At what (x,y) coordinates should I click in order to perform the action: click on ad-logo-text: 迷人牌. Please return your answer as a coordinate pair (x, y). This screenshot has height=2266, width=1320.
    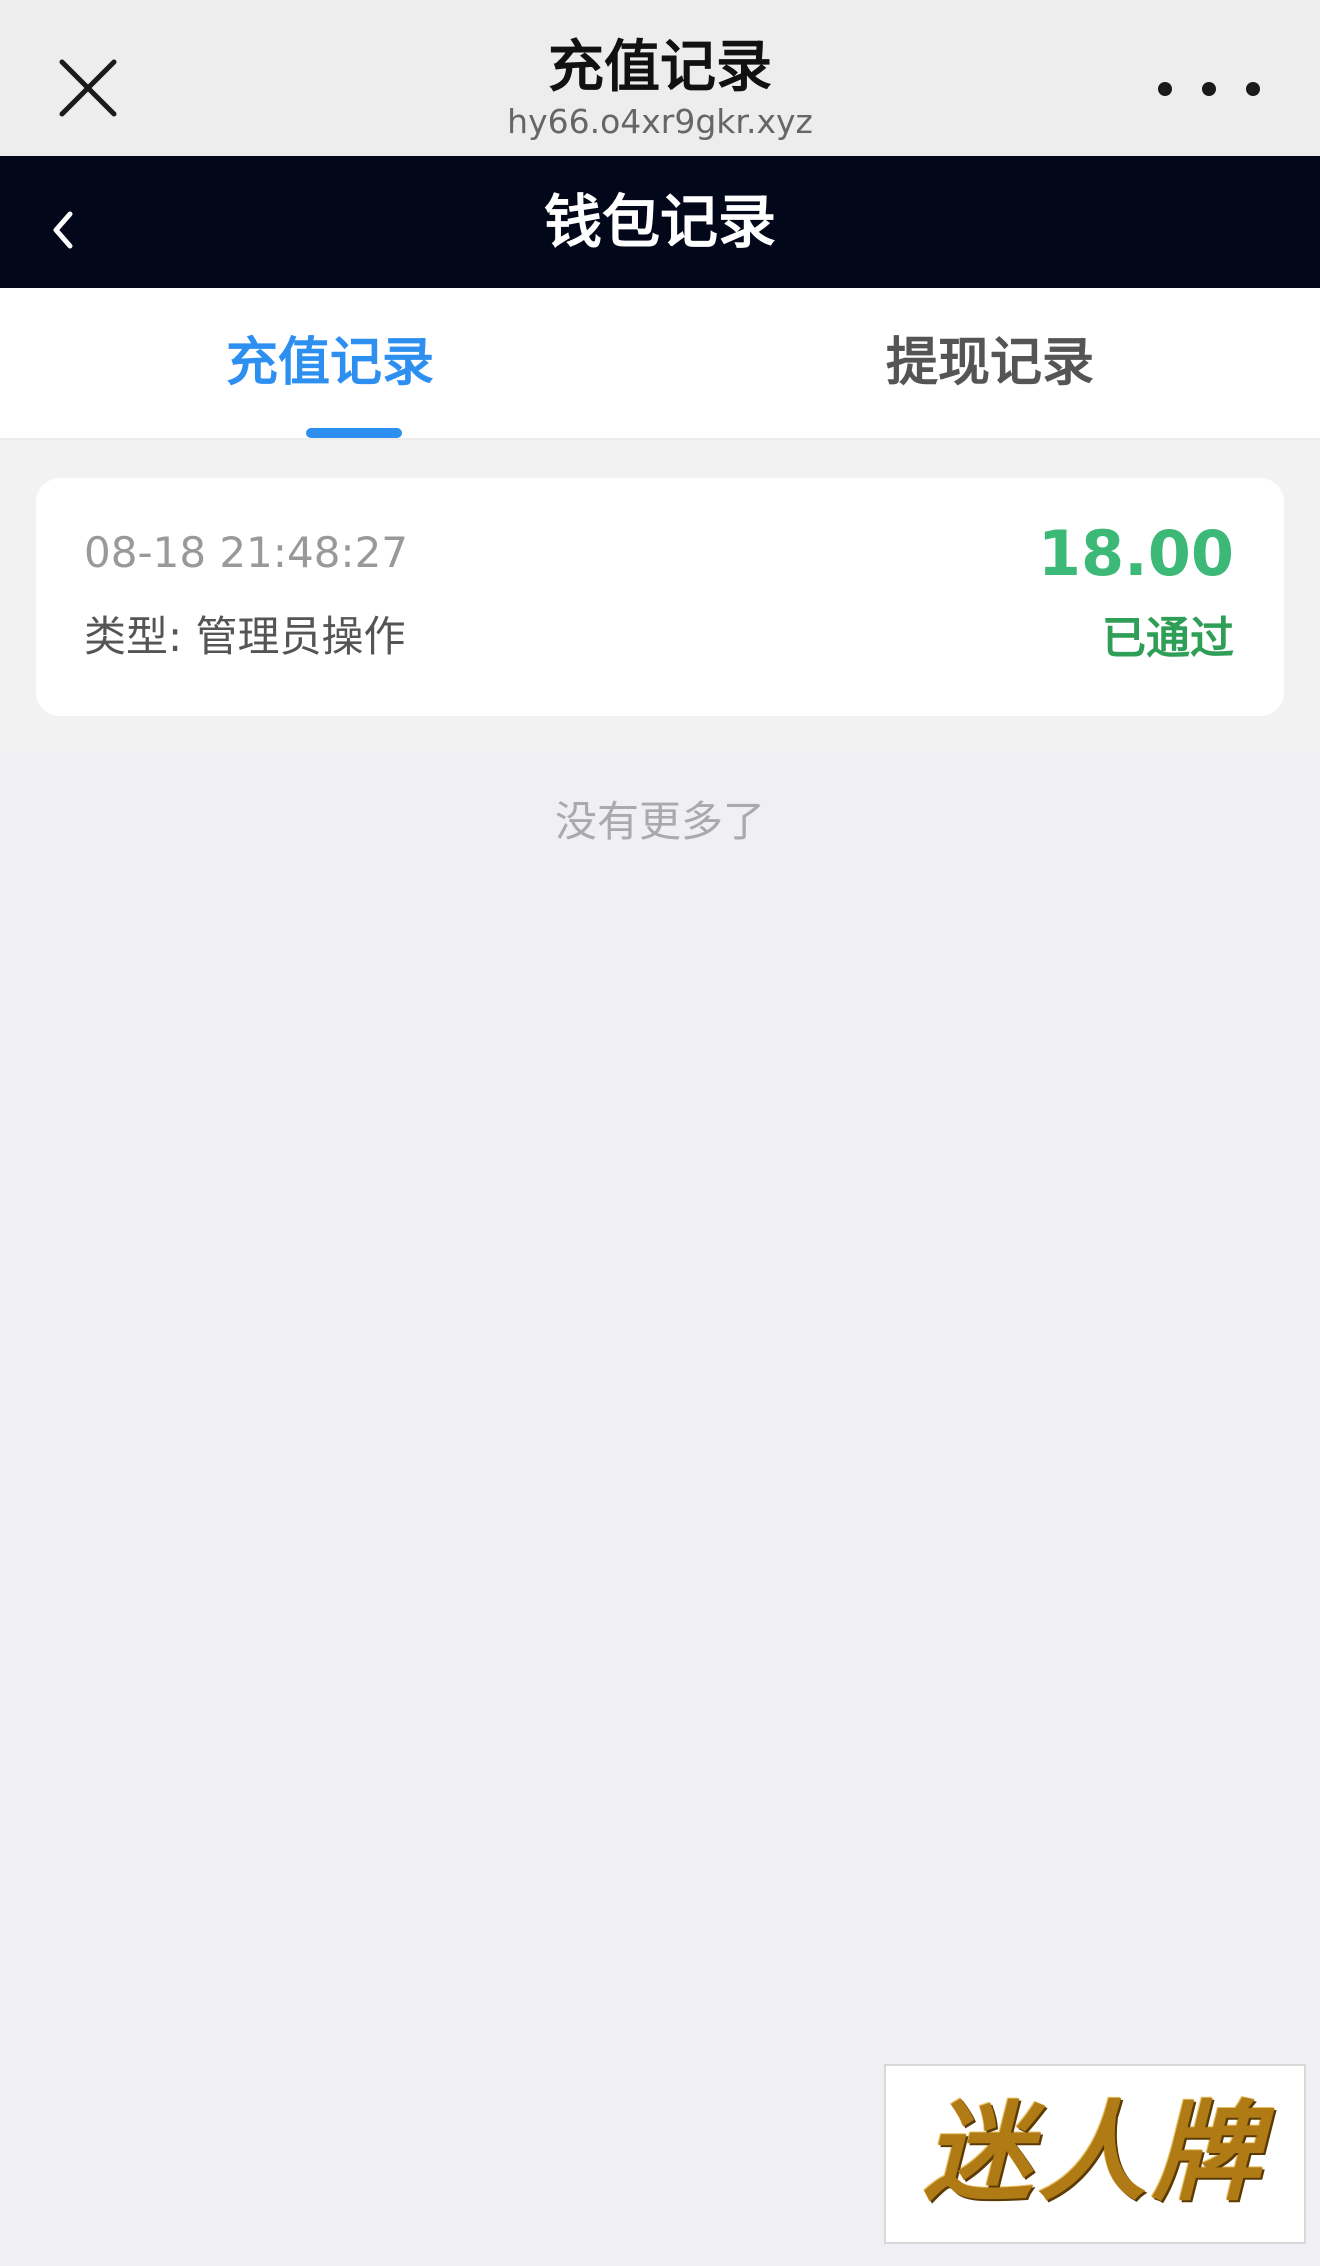
    Looking at the image, I should click on (1094, 2153).